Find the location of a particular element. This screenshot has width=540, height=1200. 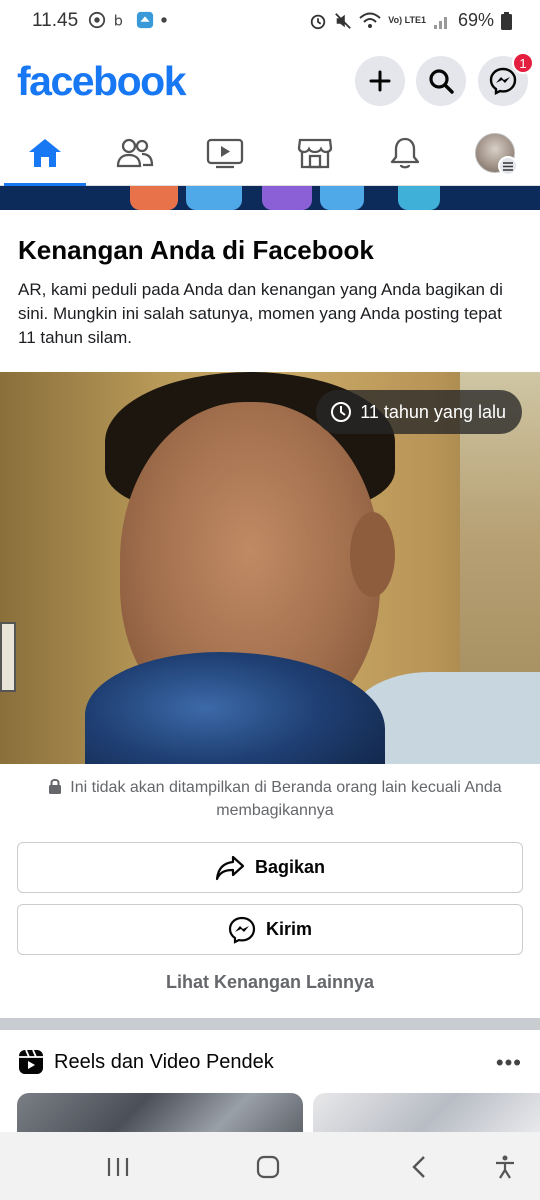

memory-banner-illustration is located at coordinates (270, 198).